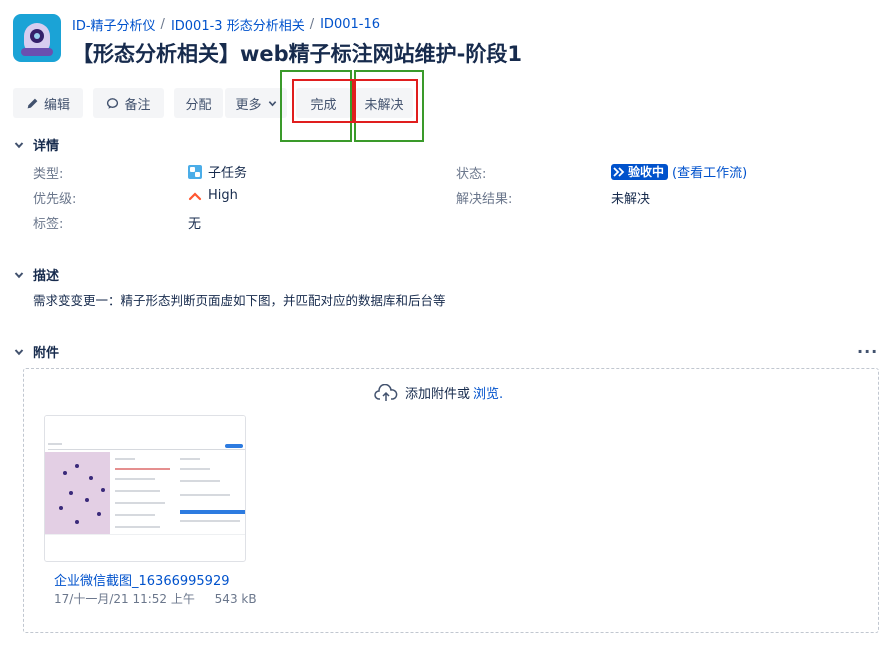  I want to click on edit-button: 编辑, so click(48, 103).